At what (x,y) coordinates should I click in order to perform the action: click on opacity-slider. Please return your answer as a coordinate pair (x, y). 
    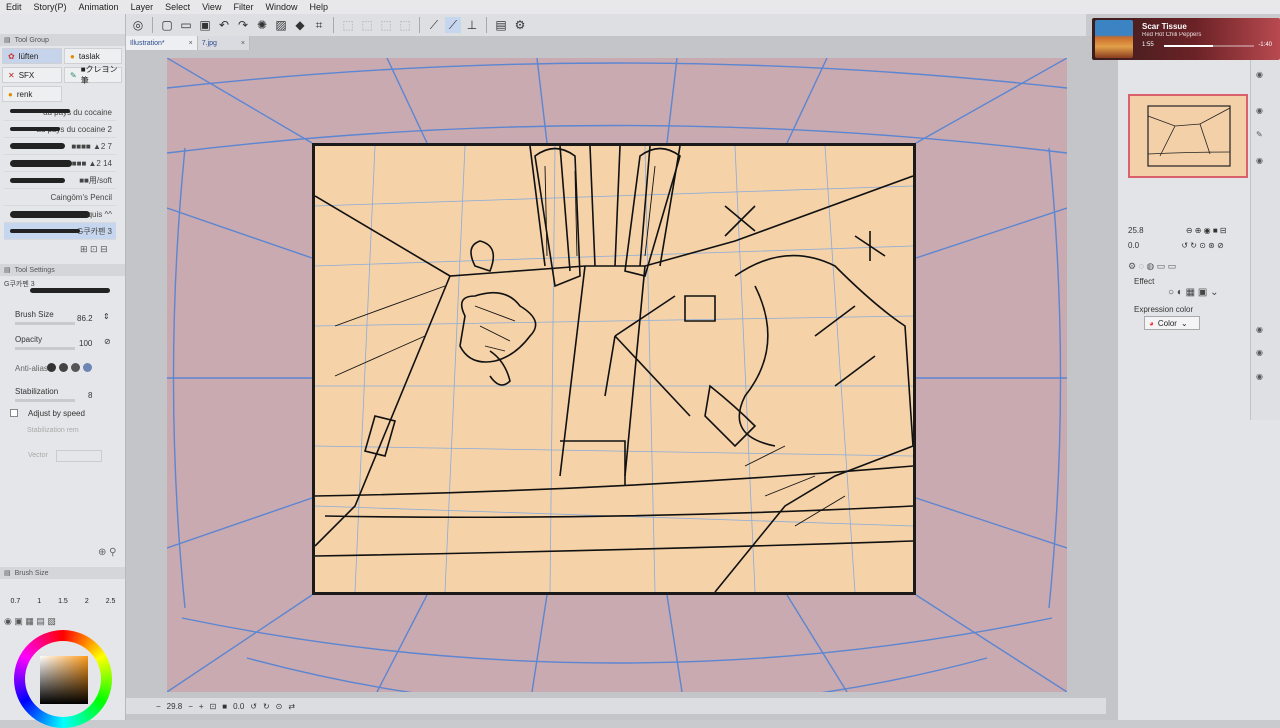
    Looking at the image, I should click on (45, 348).